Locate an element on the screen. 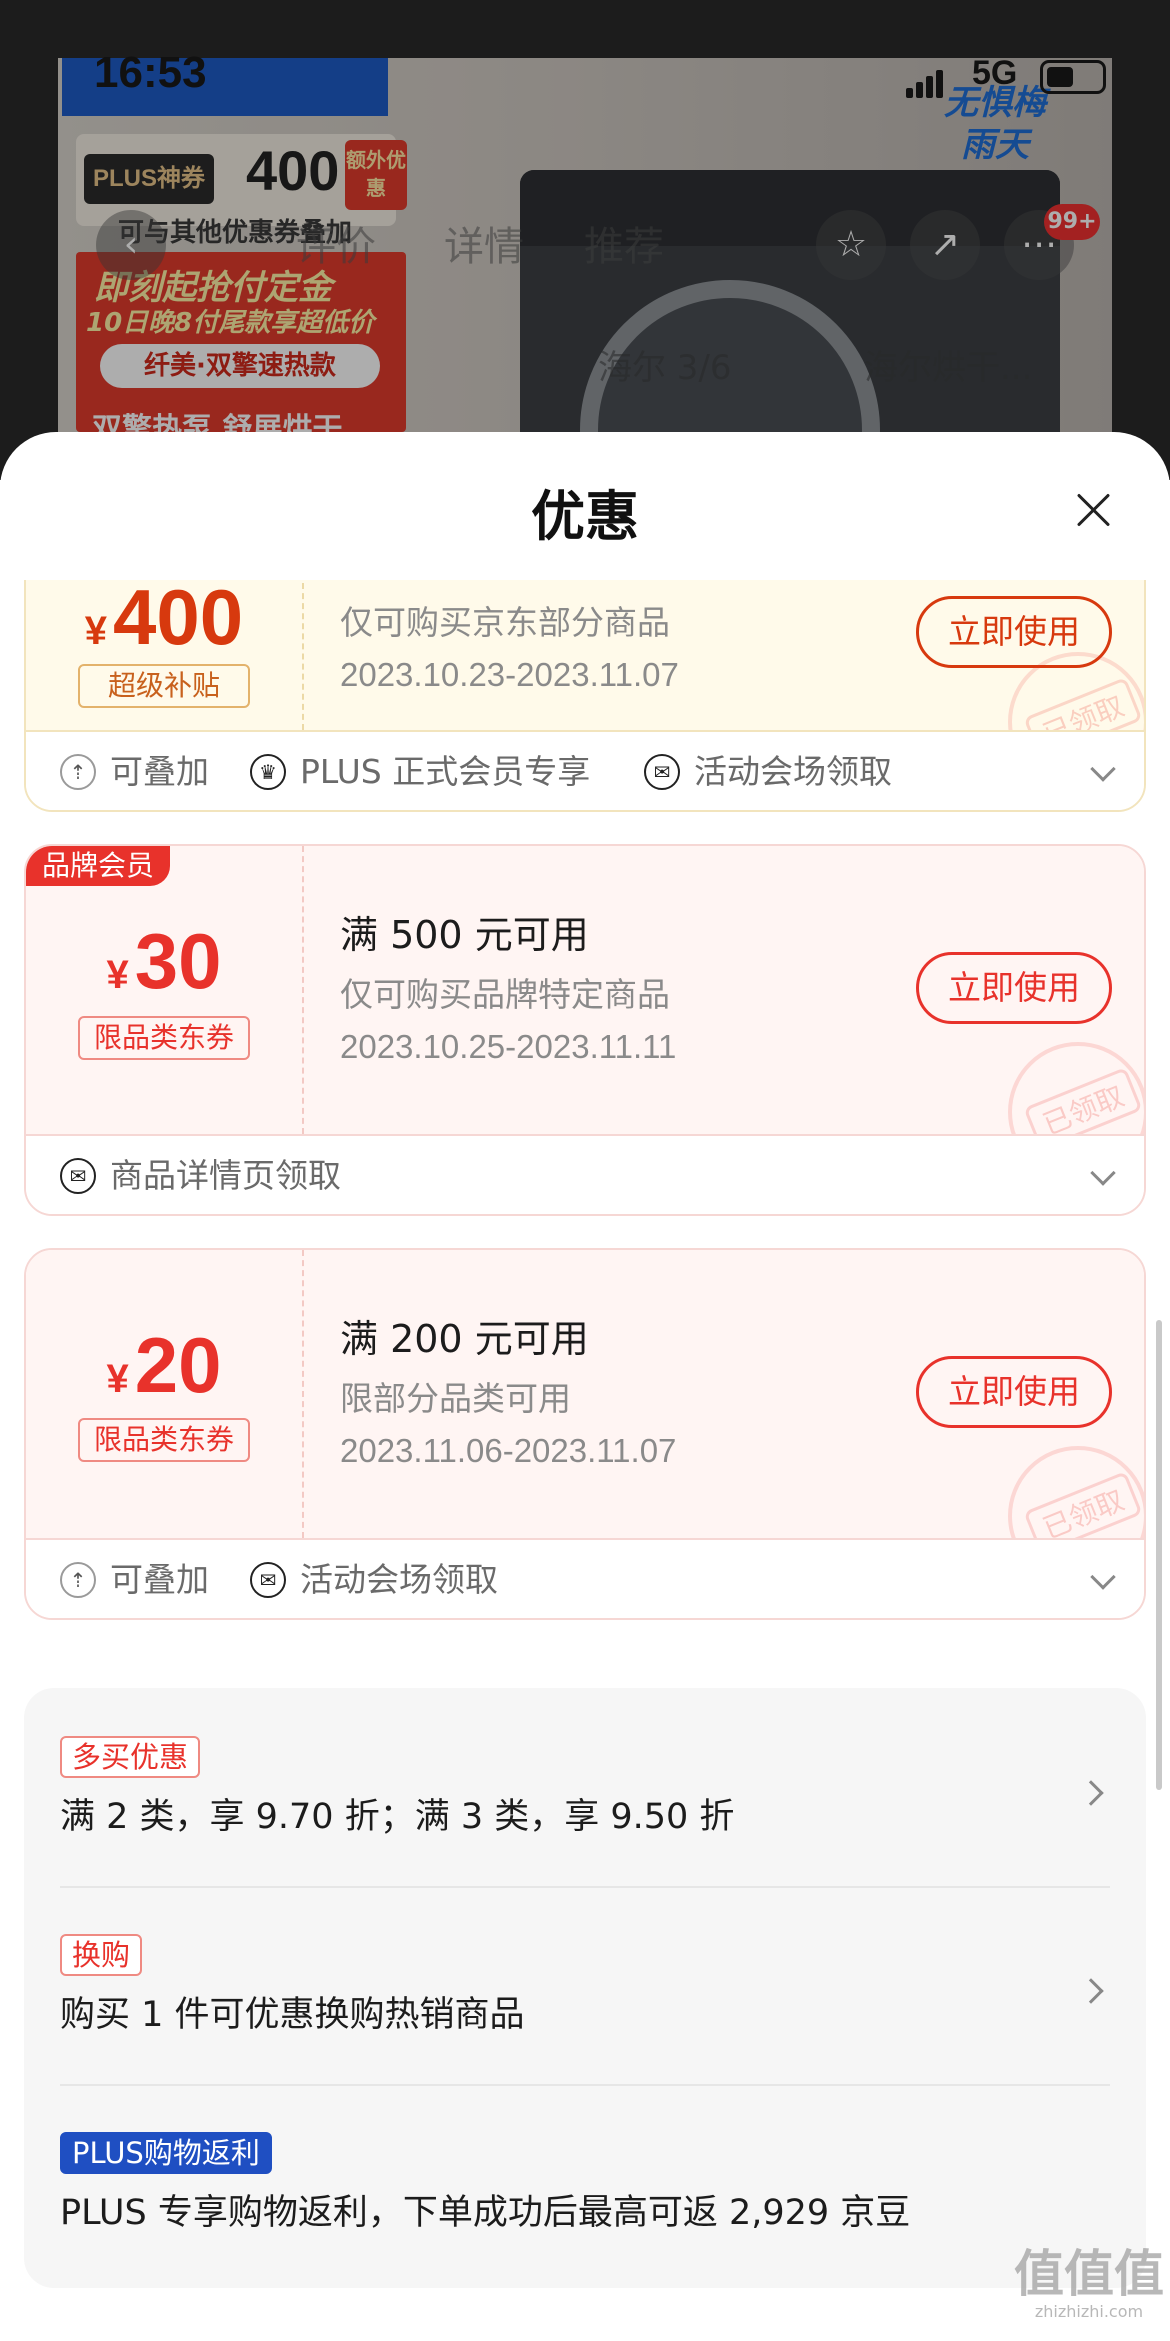 The image size is (1170, 2341). close-icon is located at coordinates (1094, 510).